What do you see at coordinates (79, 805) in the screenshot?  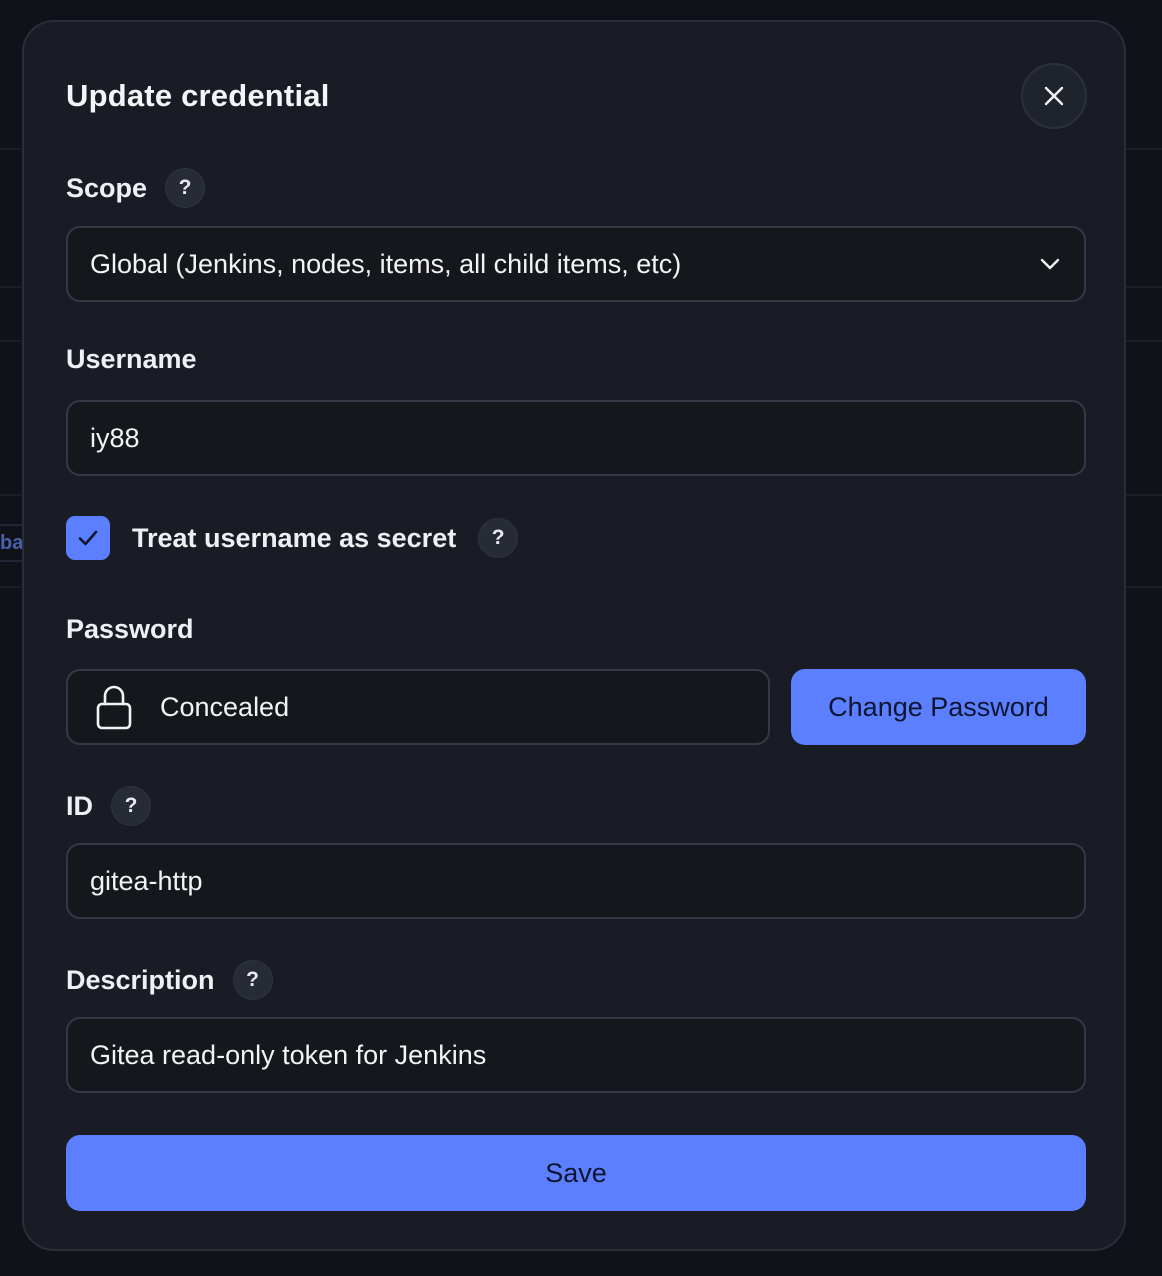 I see `id-label: ID` at bounding box center [79, 805].